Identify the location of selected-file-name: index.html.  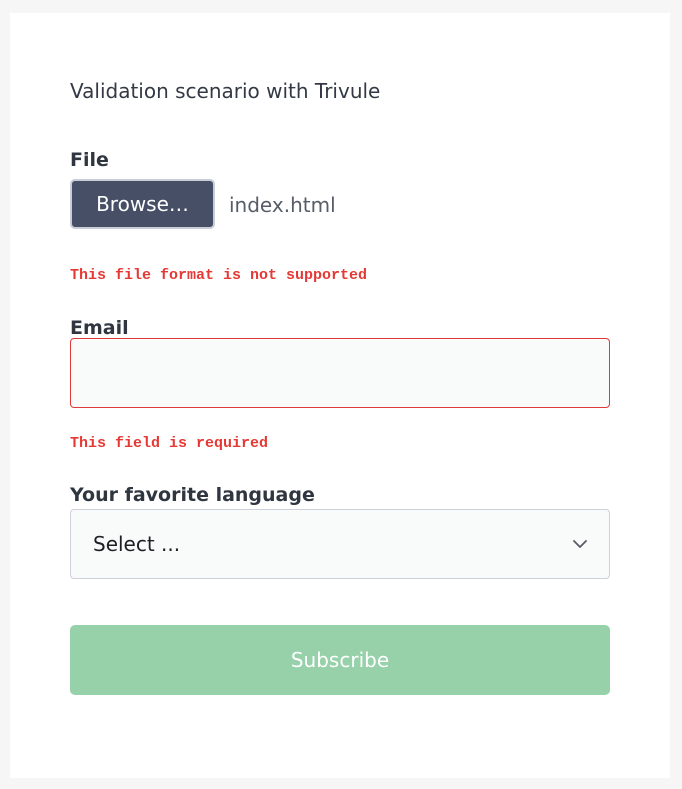
(282, 205).